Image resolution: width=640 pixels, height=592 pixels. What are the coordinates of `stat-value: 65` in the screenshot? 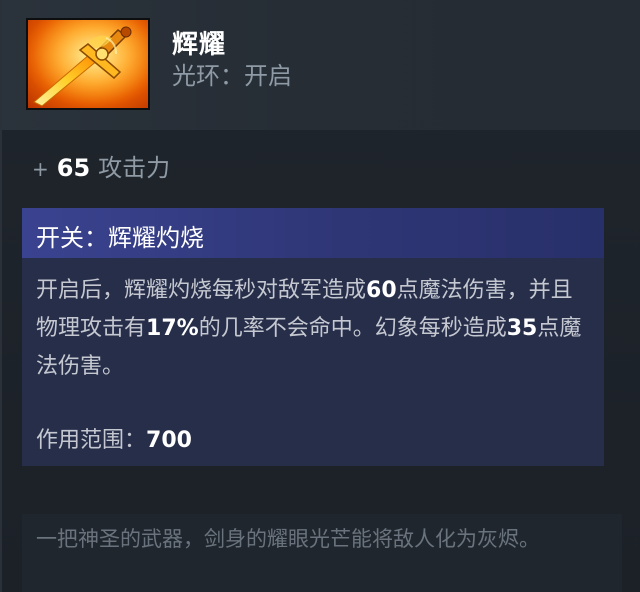 It's located at (73, 168).